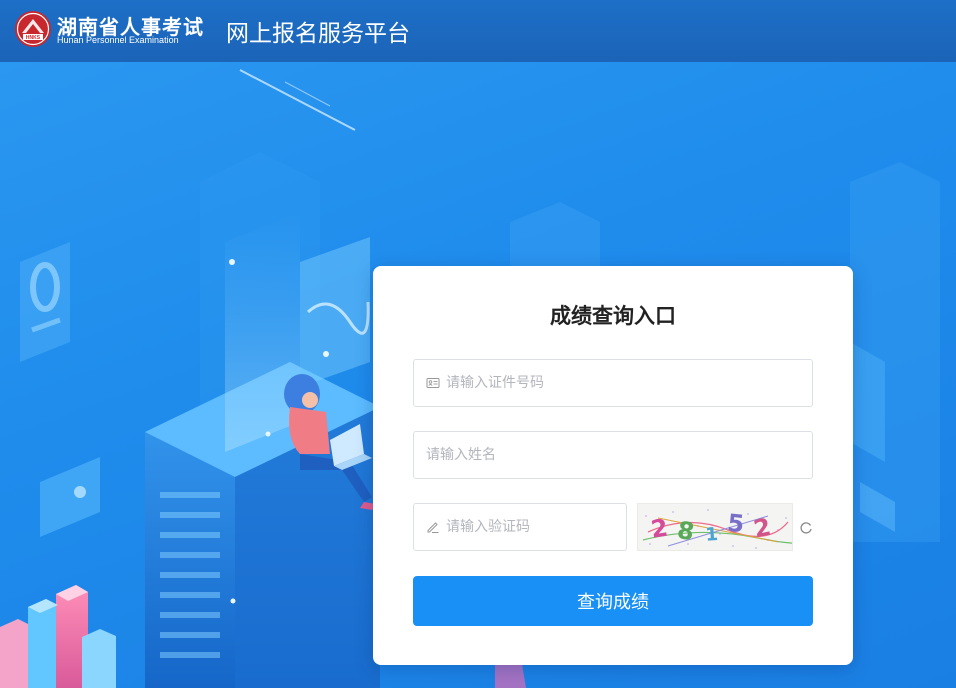  I want to click on logo-text: HNKS, so click(33, 38).